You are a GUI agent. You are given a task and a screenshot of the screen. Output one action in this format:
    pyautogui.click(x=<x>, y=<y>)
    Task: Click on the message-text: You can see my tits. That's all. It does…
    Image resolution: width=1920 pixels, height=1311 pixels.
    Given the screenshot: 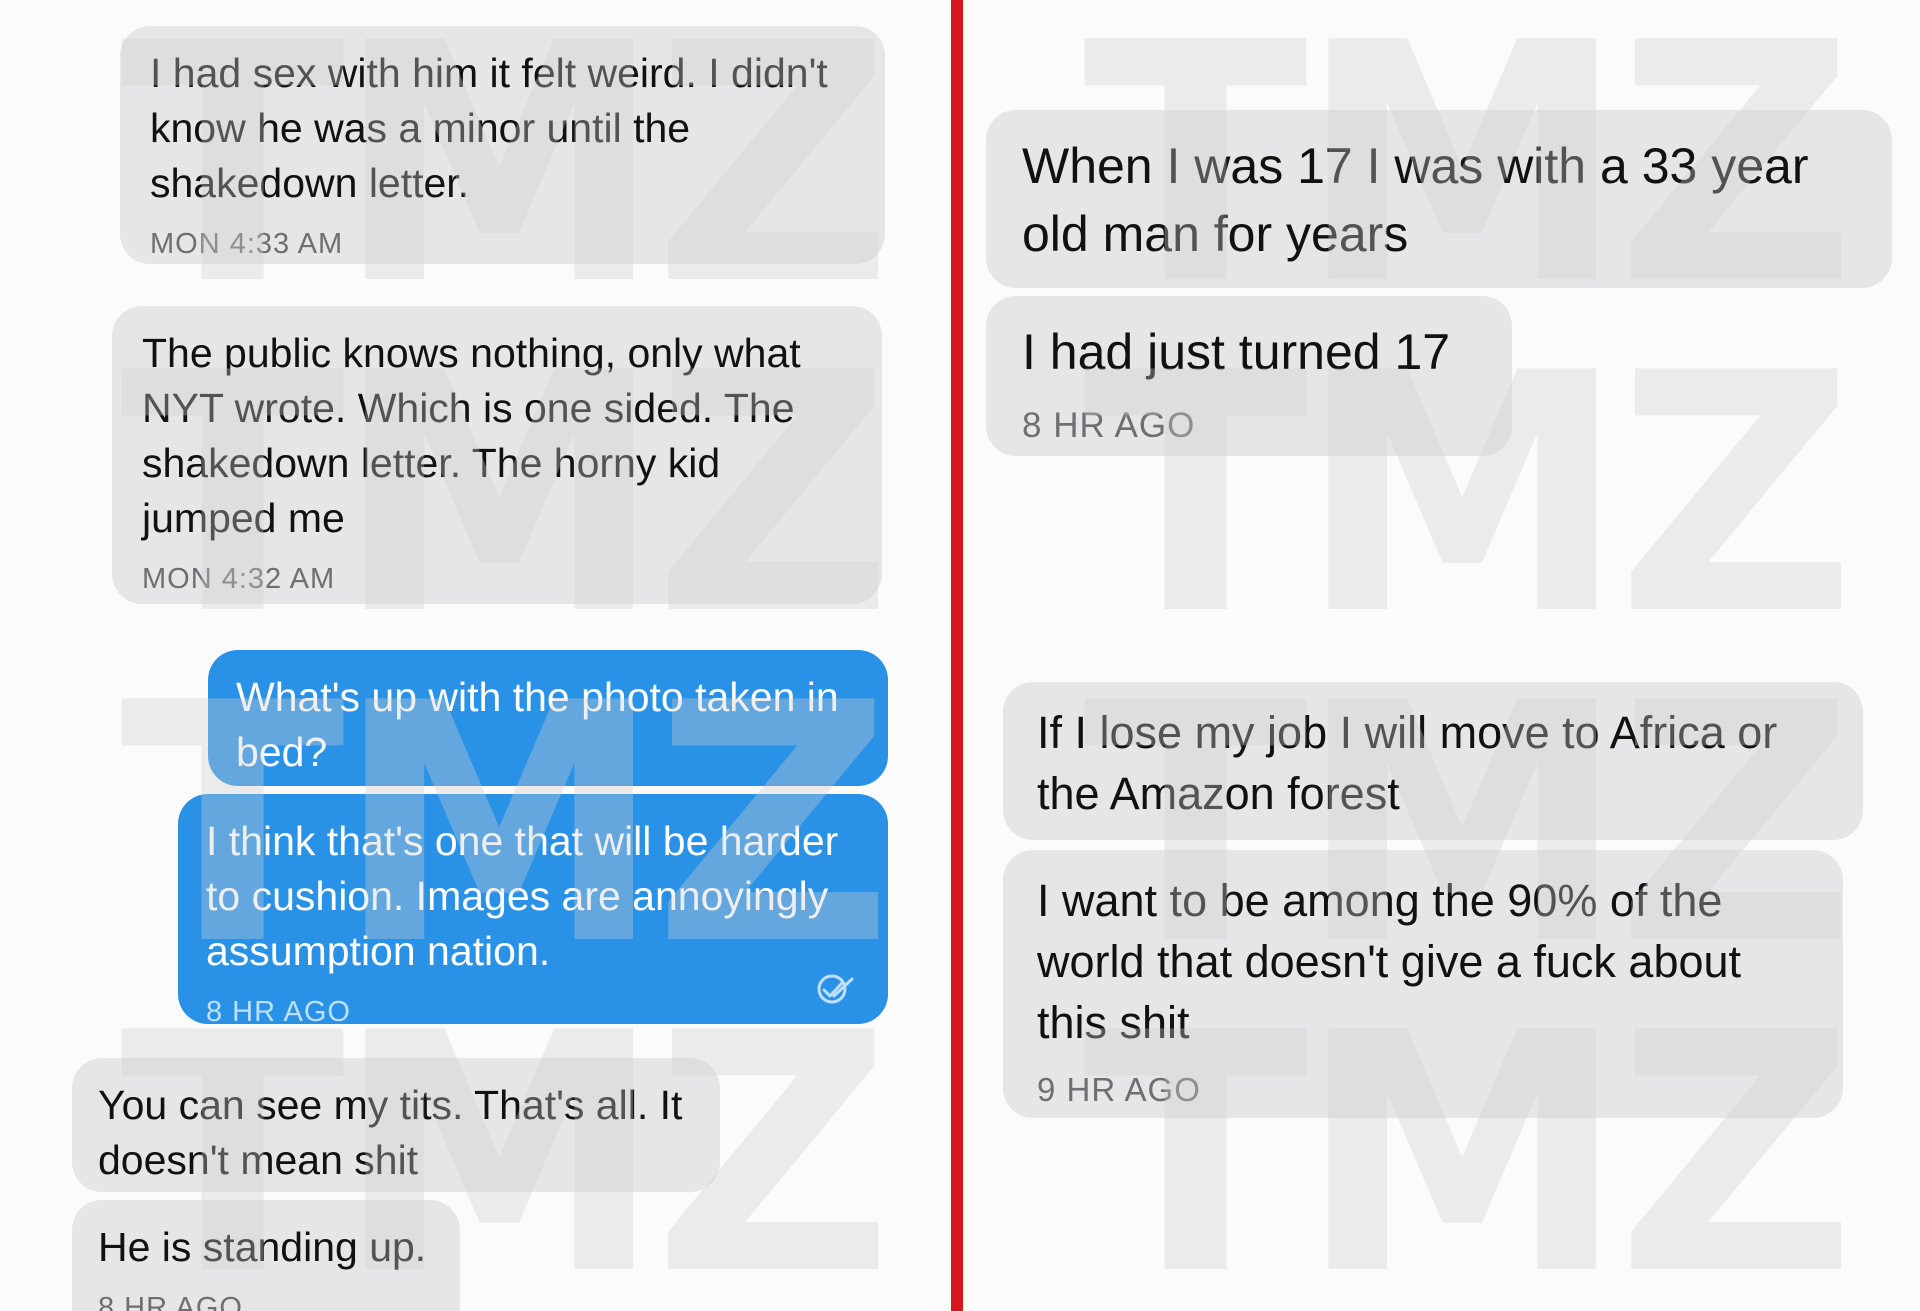 What is the action you would take?
    pyautogui.click(x=390, y=1132)
    